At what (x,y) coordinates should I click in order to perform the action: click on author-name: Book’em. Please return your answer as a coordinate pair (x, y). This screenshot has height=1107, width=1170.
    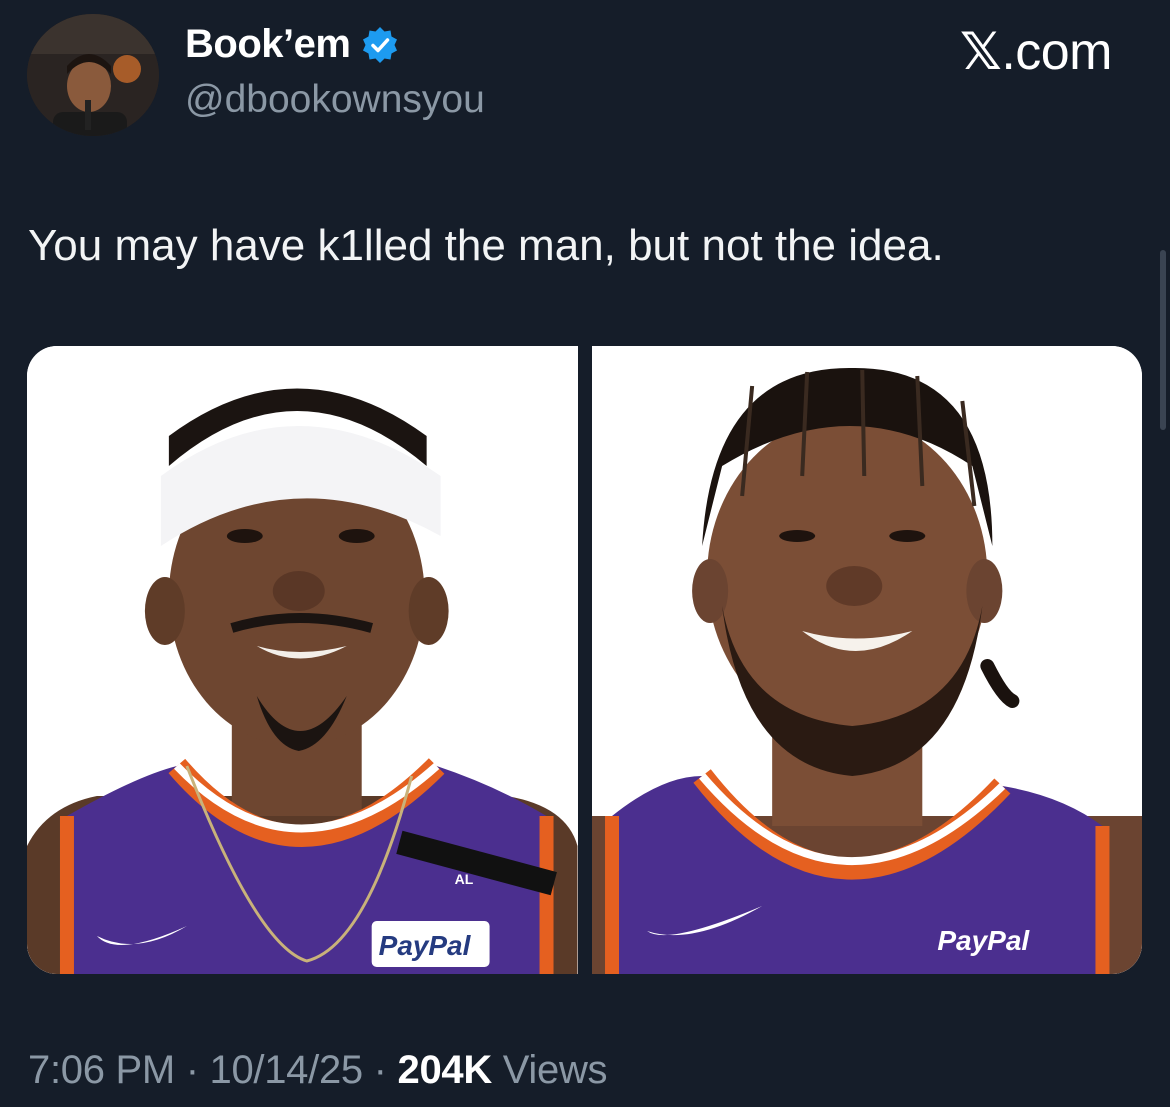
    Looking at the image, I should click on (268, 44).